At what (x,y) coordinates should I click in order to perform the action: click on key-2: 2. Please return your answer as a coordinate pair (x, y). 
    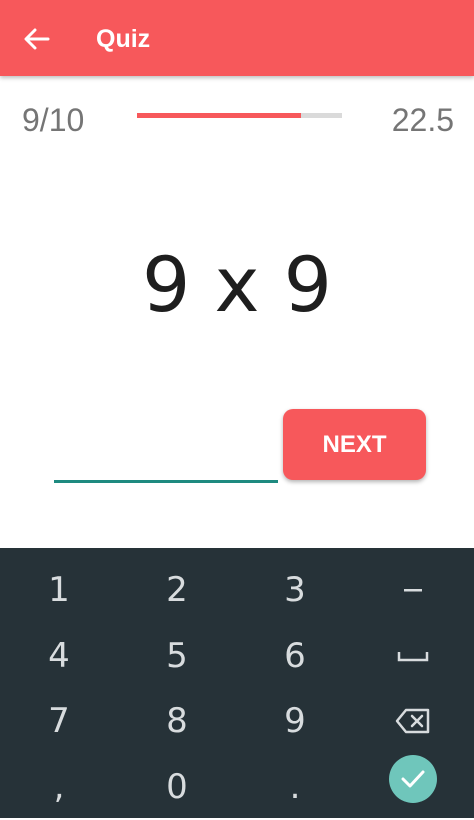
    Looking at the image, I should click on (177, 590).